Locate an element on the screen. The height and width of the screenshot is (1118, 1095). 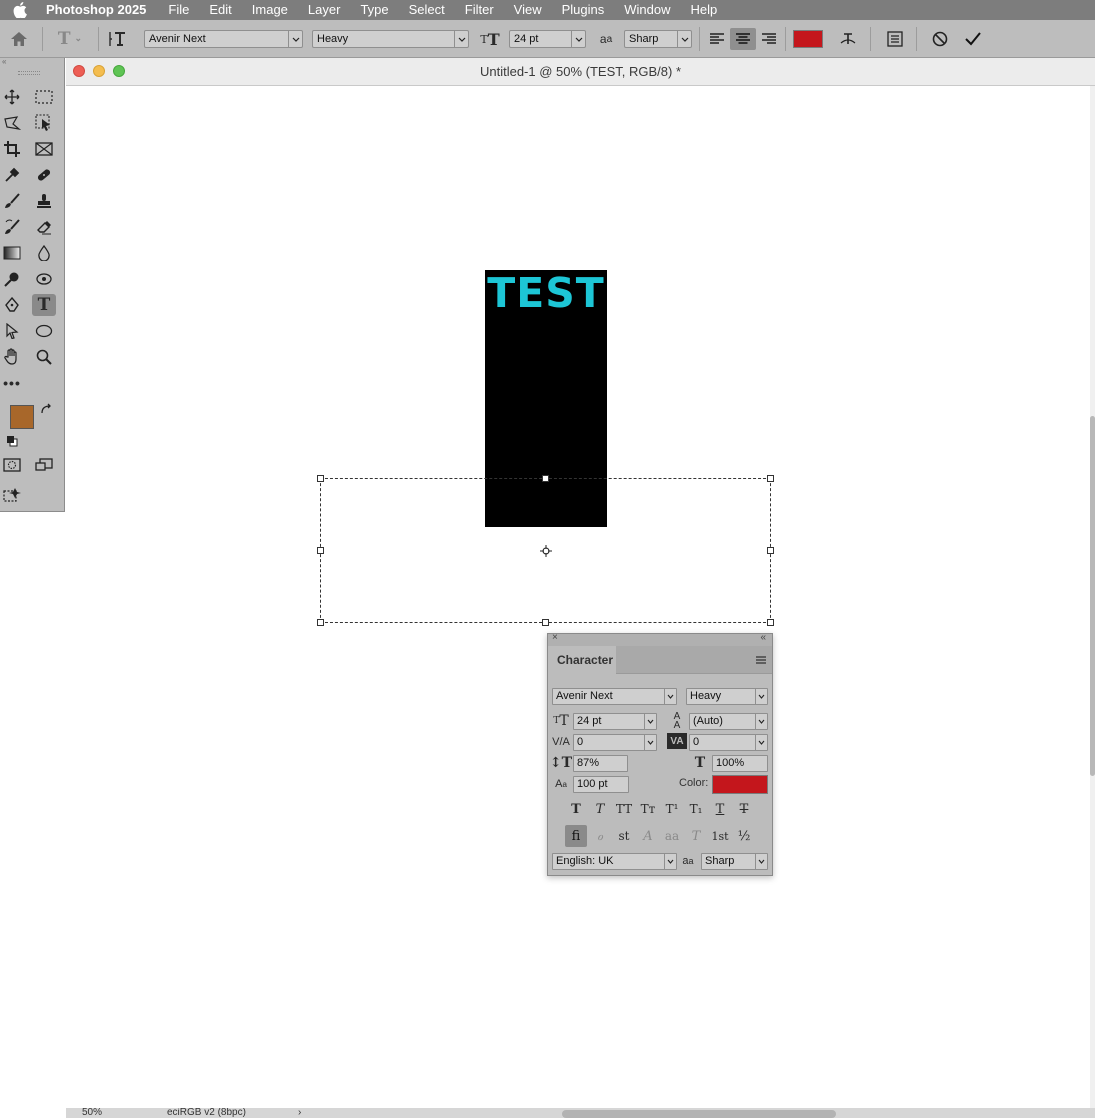
gradient-tool-icon is located at coordinates (12, 253).